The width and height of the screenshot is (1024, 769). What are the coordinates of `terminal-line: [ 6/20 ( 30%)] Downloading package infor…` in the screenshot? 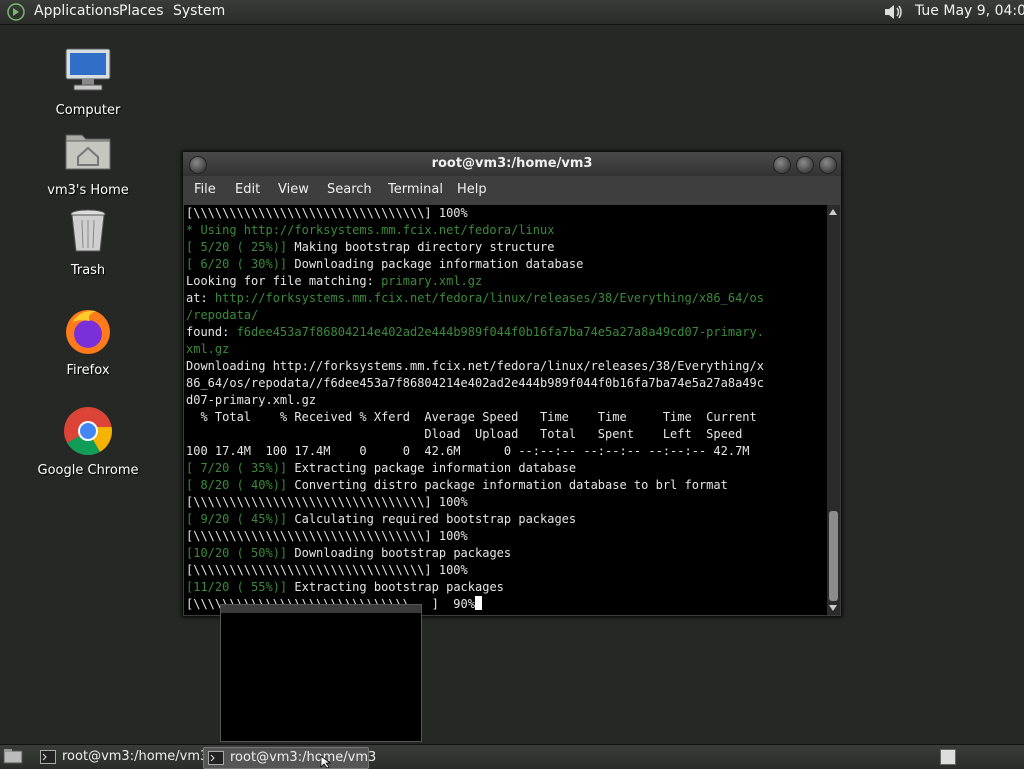 It's located at (505, 264).